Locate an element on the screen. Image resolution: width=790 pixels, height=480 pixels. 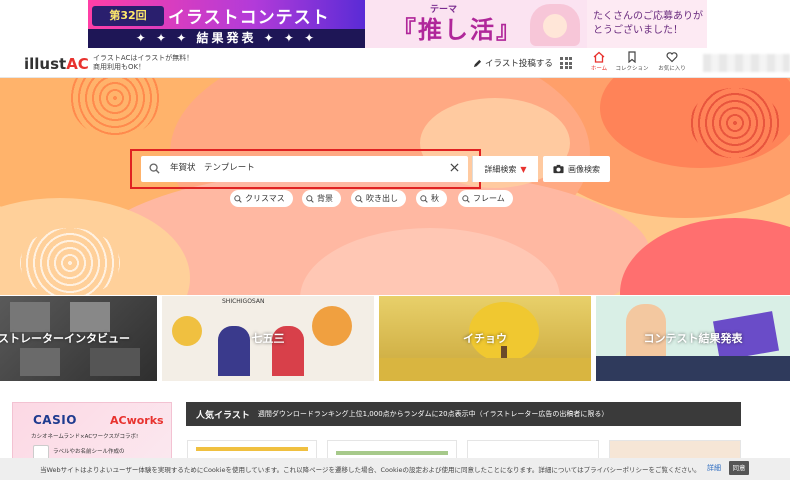
tile-contest-results: コンテスト結果発表 is located at coordinates (693, 338).